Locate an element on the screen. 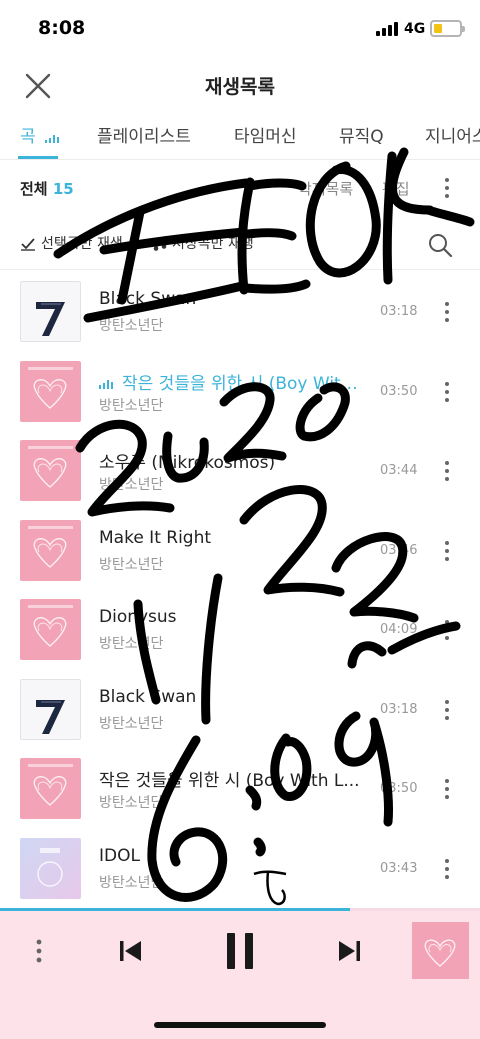  next-button is located at coordinates (350, 951).